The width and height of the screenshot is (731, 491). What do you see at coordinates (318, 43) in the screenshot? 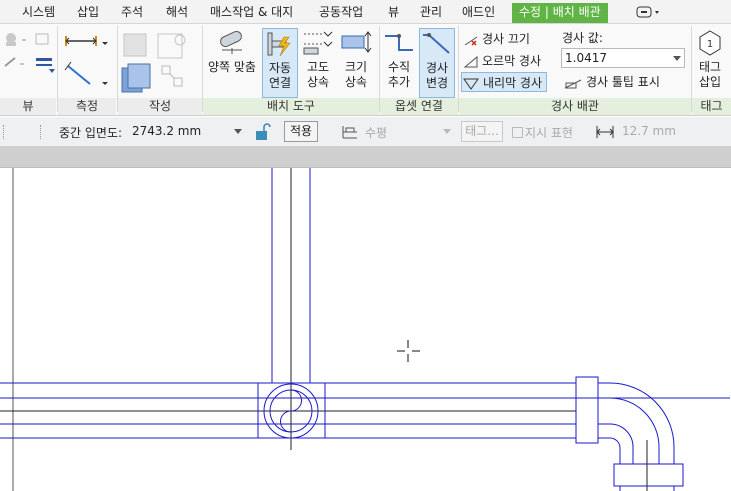
I see `inherit-elevation-icon` at bounding box center [318, 43].